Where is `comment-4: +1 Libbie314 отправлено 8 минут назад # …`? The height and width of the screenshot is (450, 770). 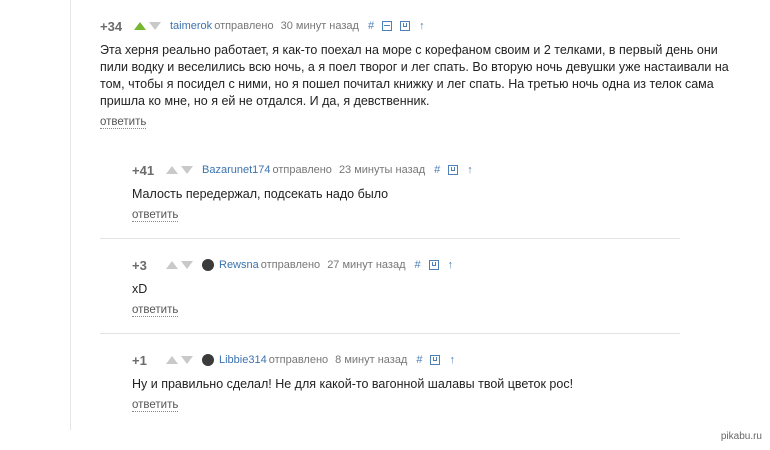 comment-4: +1 Libbie314 отправлено 8 минут назад # … is located at coordinates (432, 382).